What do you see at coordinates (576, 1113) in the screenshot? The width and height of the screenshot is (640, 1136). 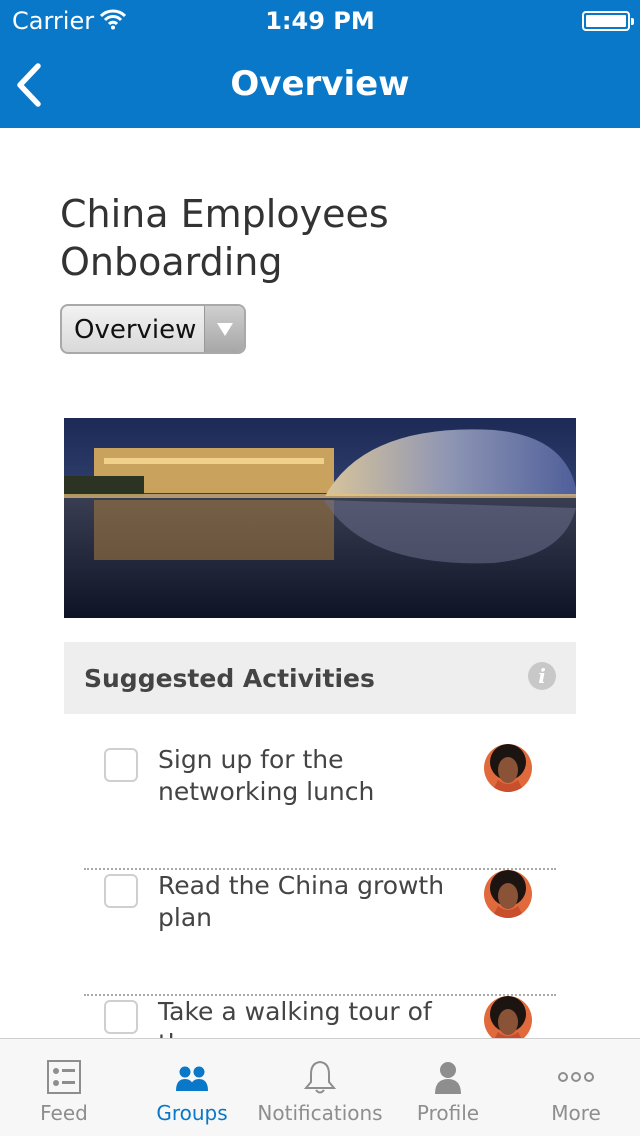 I see `tab-more-label: More` at bounding box center [576, 1113].